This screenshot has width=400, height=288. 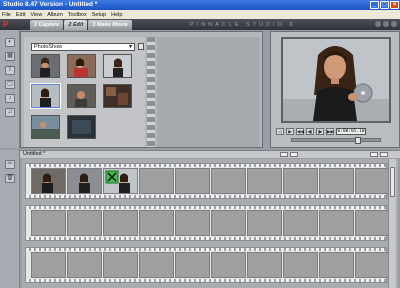 I want to click on menu-edit: Edit, so click(x=20, y=15).